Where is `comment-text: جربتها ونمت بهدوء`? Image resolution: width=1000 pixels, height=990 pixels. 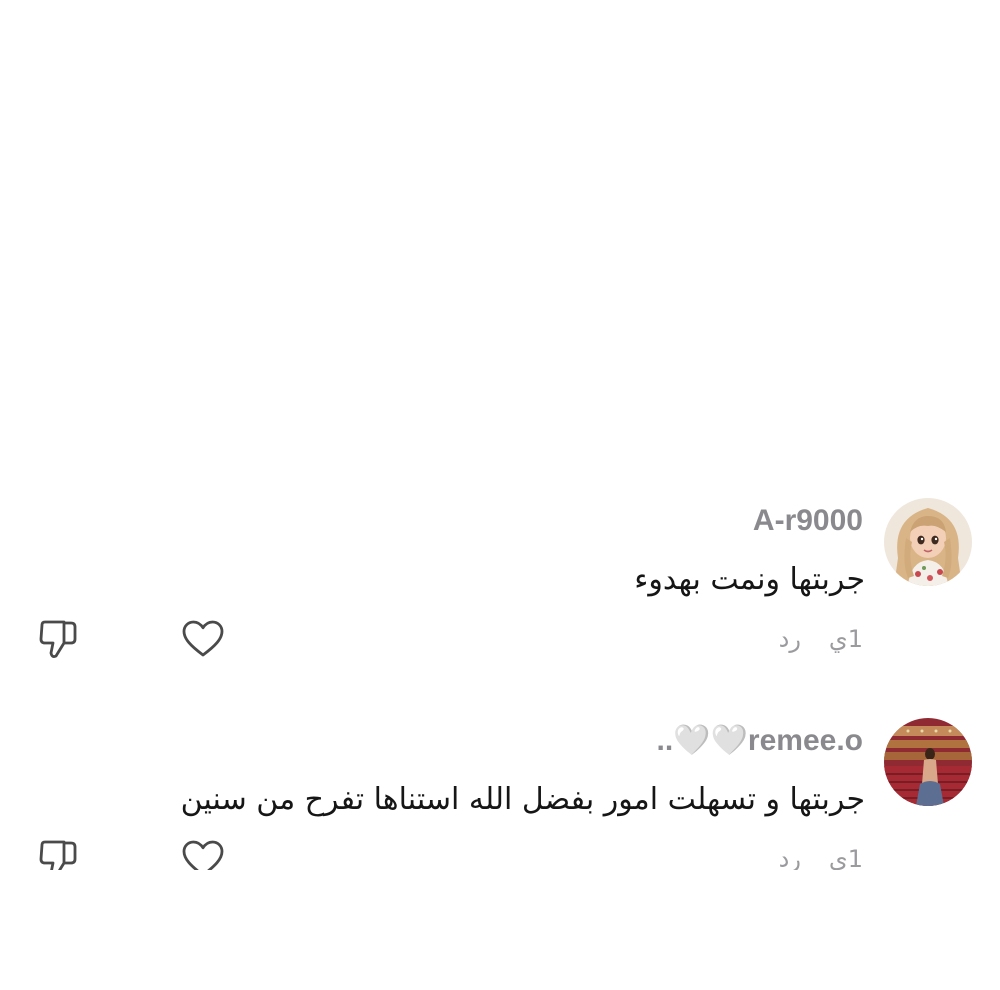
comment-text: جربتها ونمت بهدوء is located at coordinates (749, 579).